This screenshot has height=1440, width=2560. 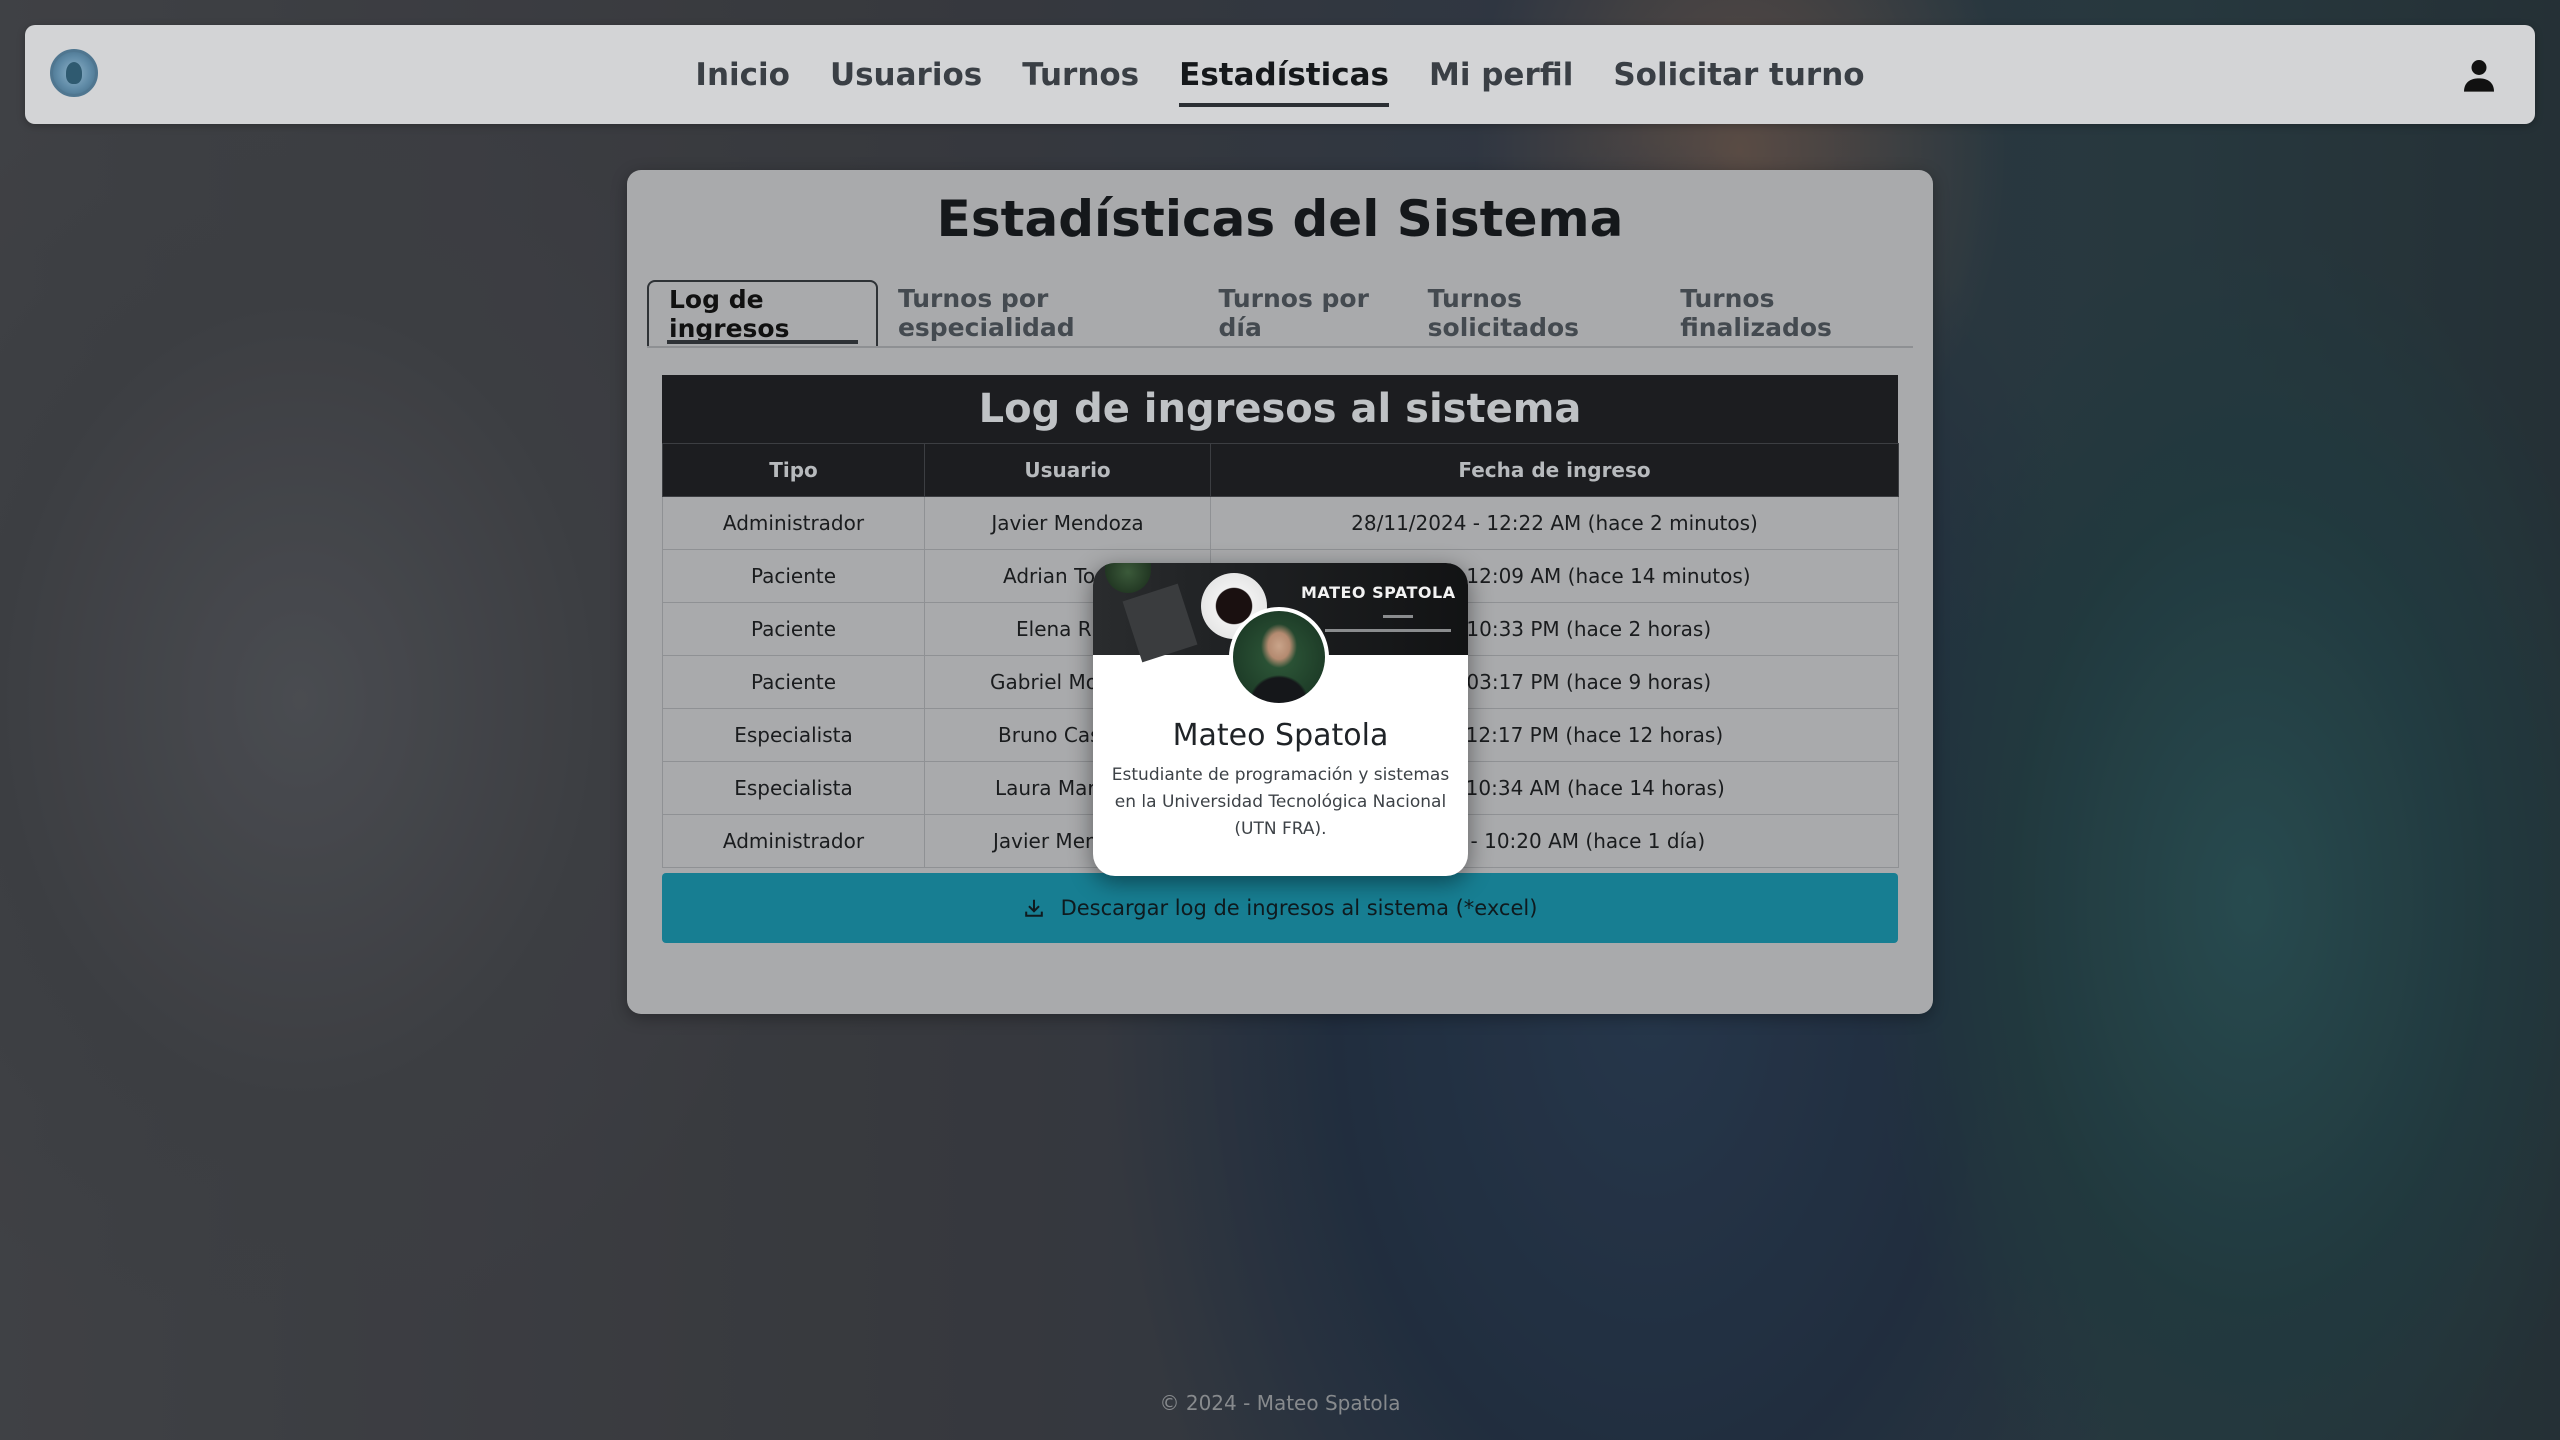 What do you see at coordinates (906, 75) in the screenshot?
I see `nav-item-usuarios: Usuarios` at bounding box center [906, 75].